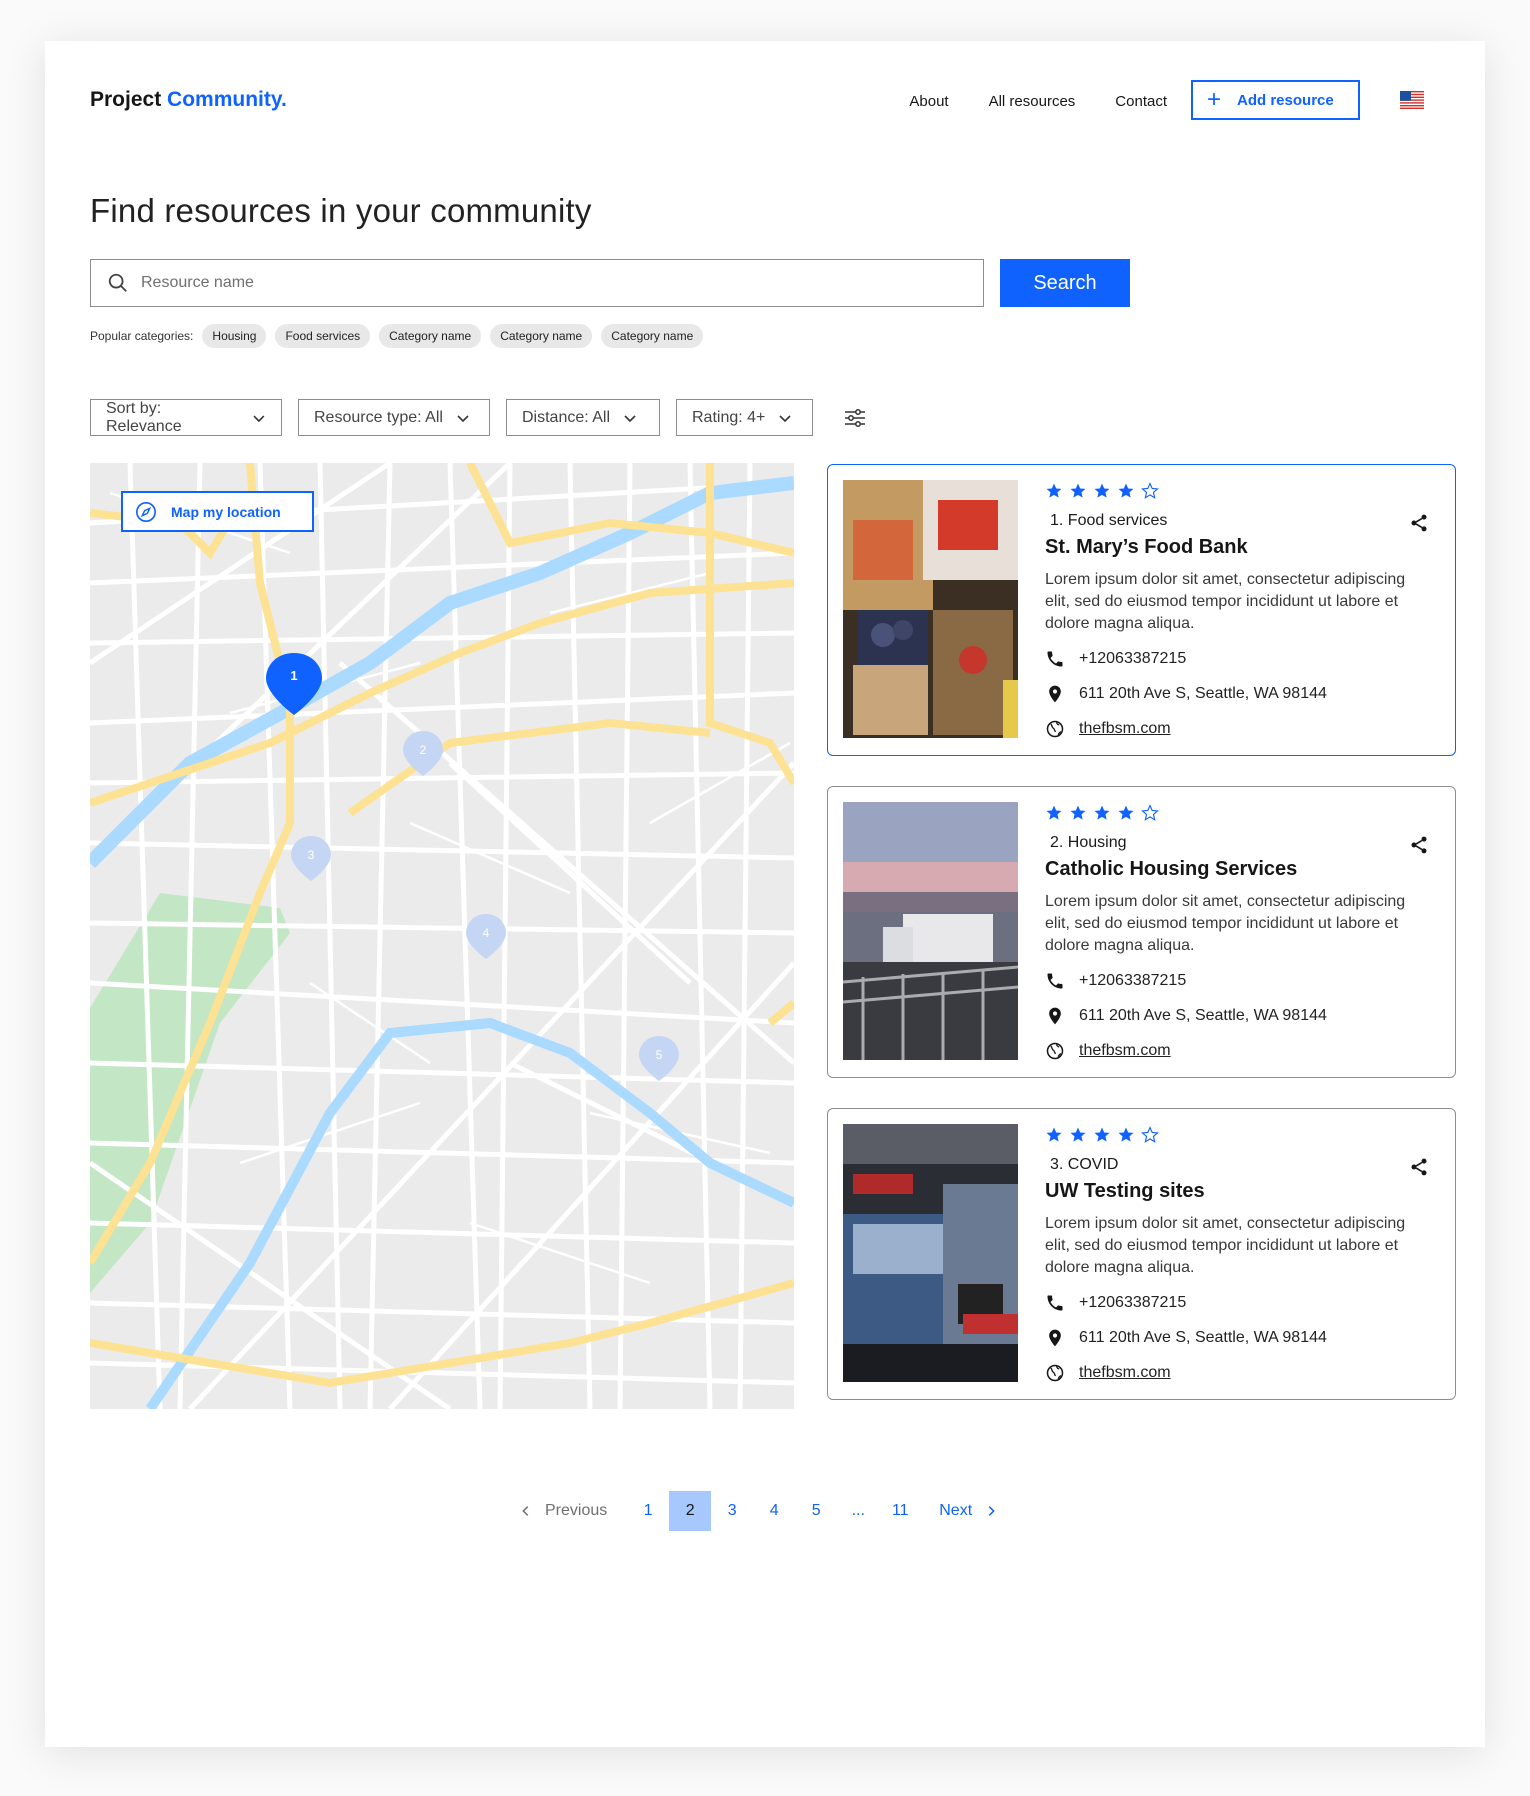 The width and height of the screenshot is (1530, 1796). I want to click on pagination-page: 3, so click(732, 1511).